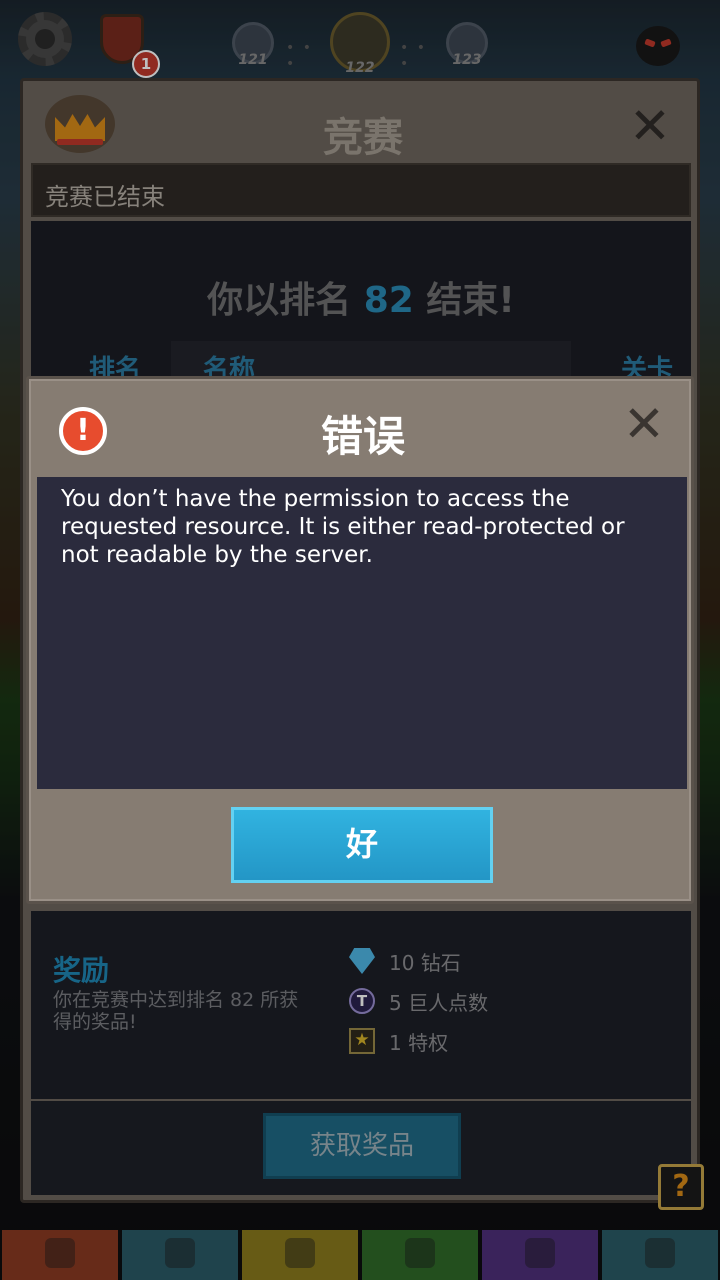 Image resolution: width=720 pixels, height=1280 pixels. Describe the element at coordinates (362, 845) in the screenshot. I see `ok-button: 好` at that location.